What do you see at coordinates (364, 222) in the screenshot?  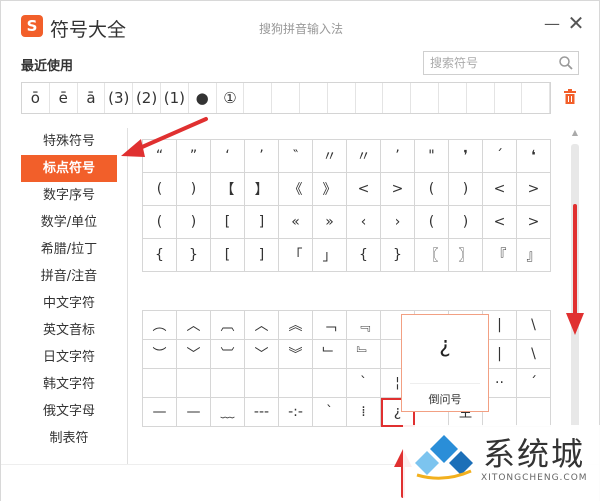 I see `symbol-cell: ‹` at bounding box center [364, 222].